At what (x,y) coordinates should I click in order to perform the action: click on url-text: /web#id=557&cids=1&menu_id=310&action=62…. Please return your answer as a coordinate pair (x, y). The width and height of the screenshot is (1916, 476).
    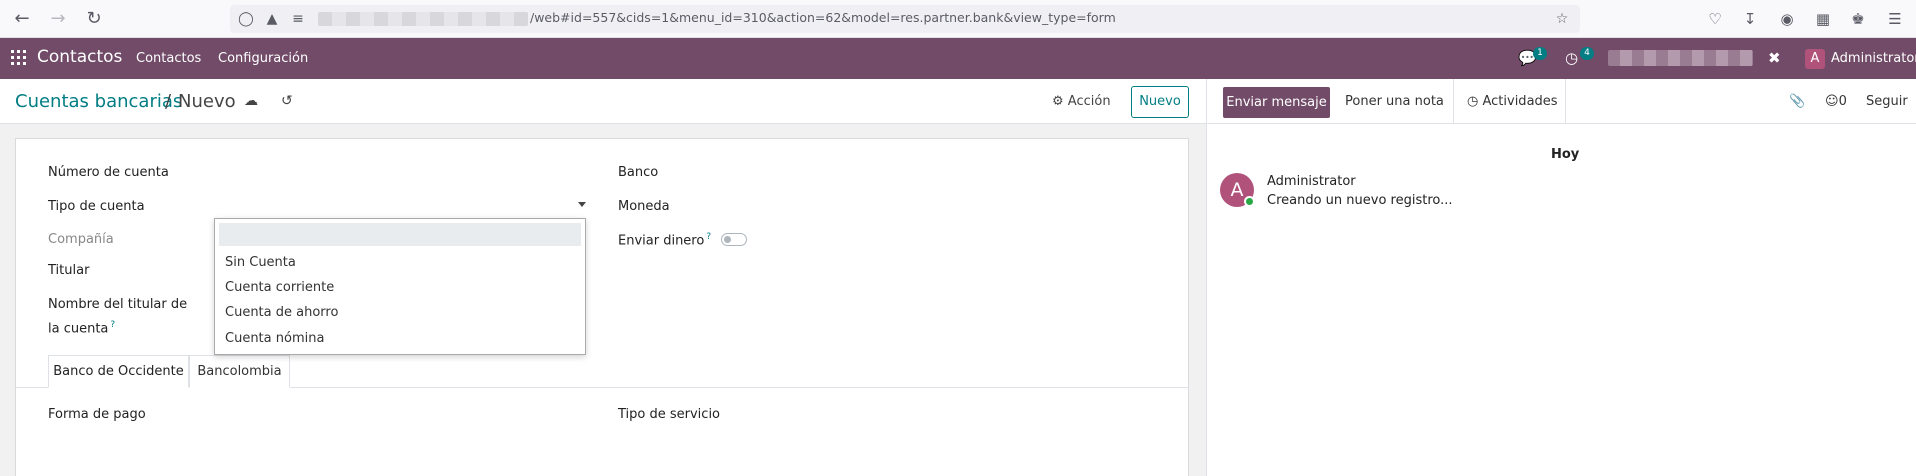
    Looking at the image, I should click on (823, 17).